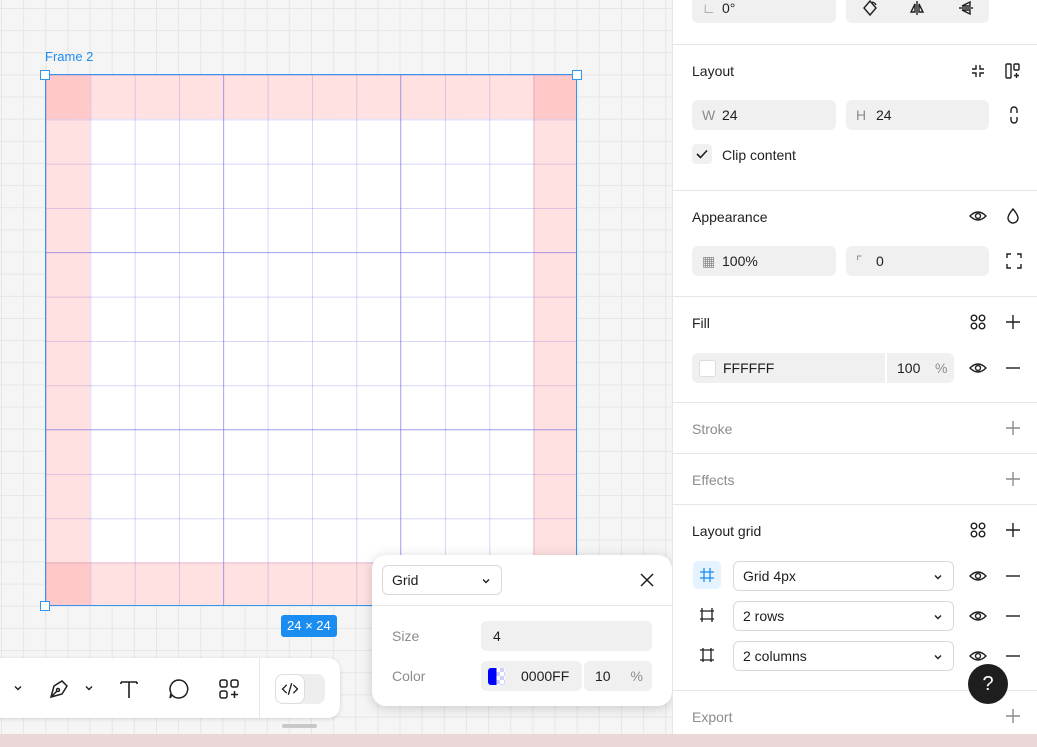  I want to click on rows-dropdown: 2 rows, so click(843, 616).